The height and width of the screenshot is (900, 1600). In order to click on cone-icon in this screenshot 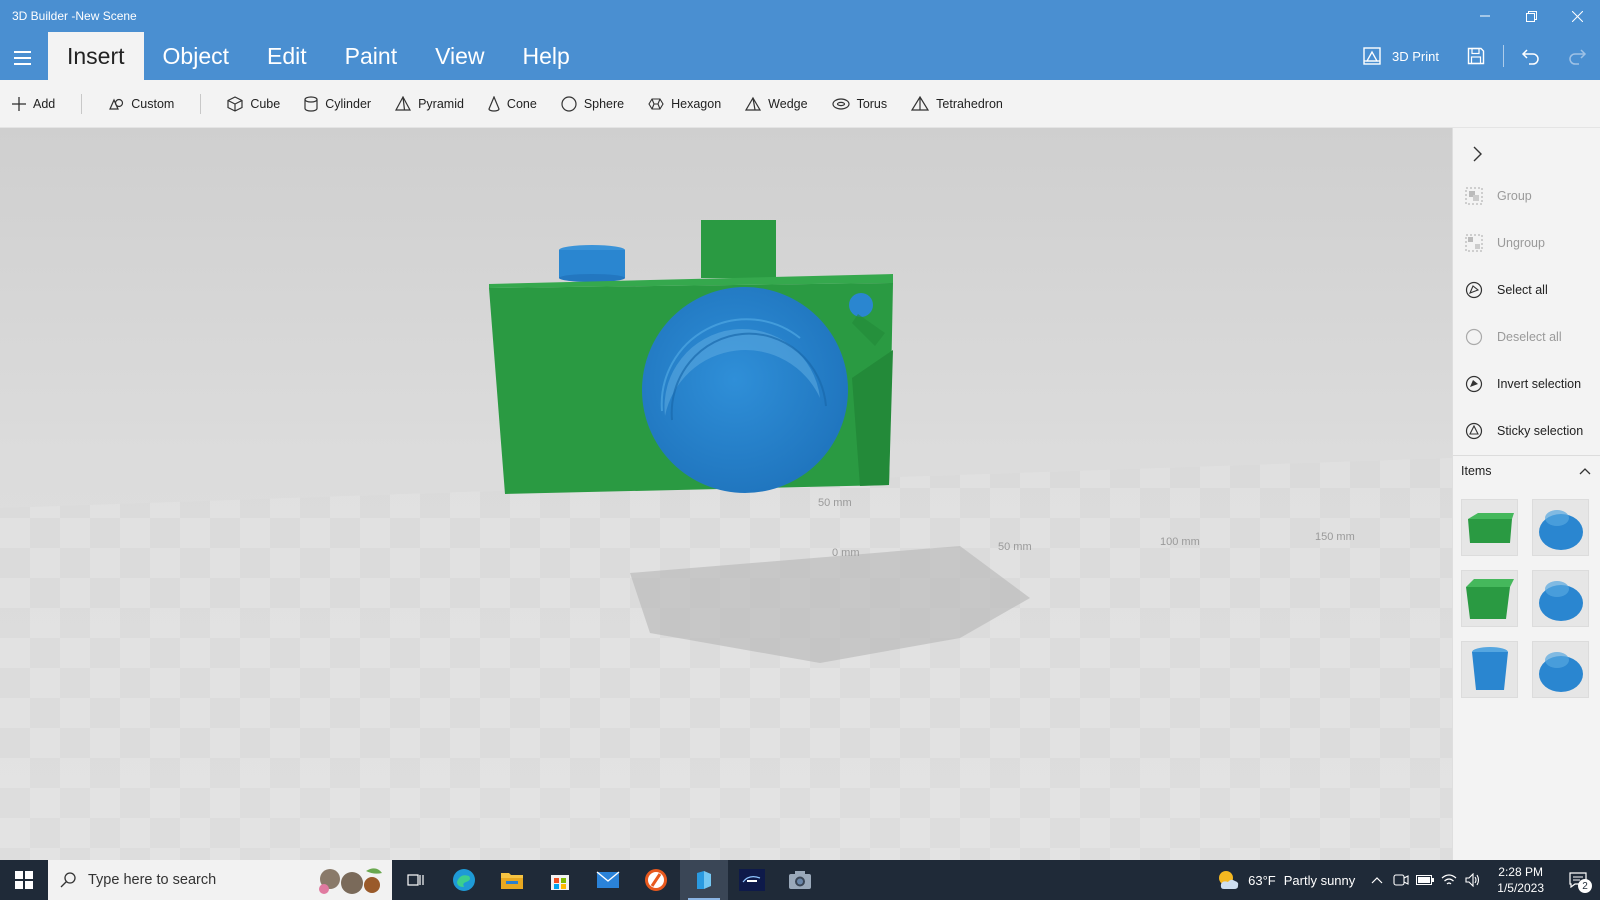, I will do `click(494, 103)`.